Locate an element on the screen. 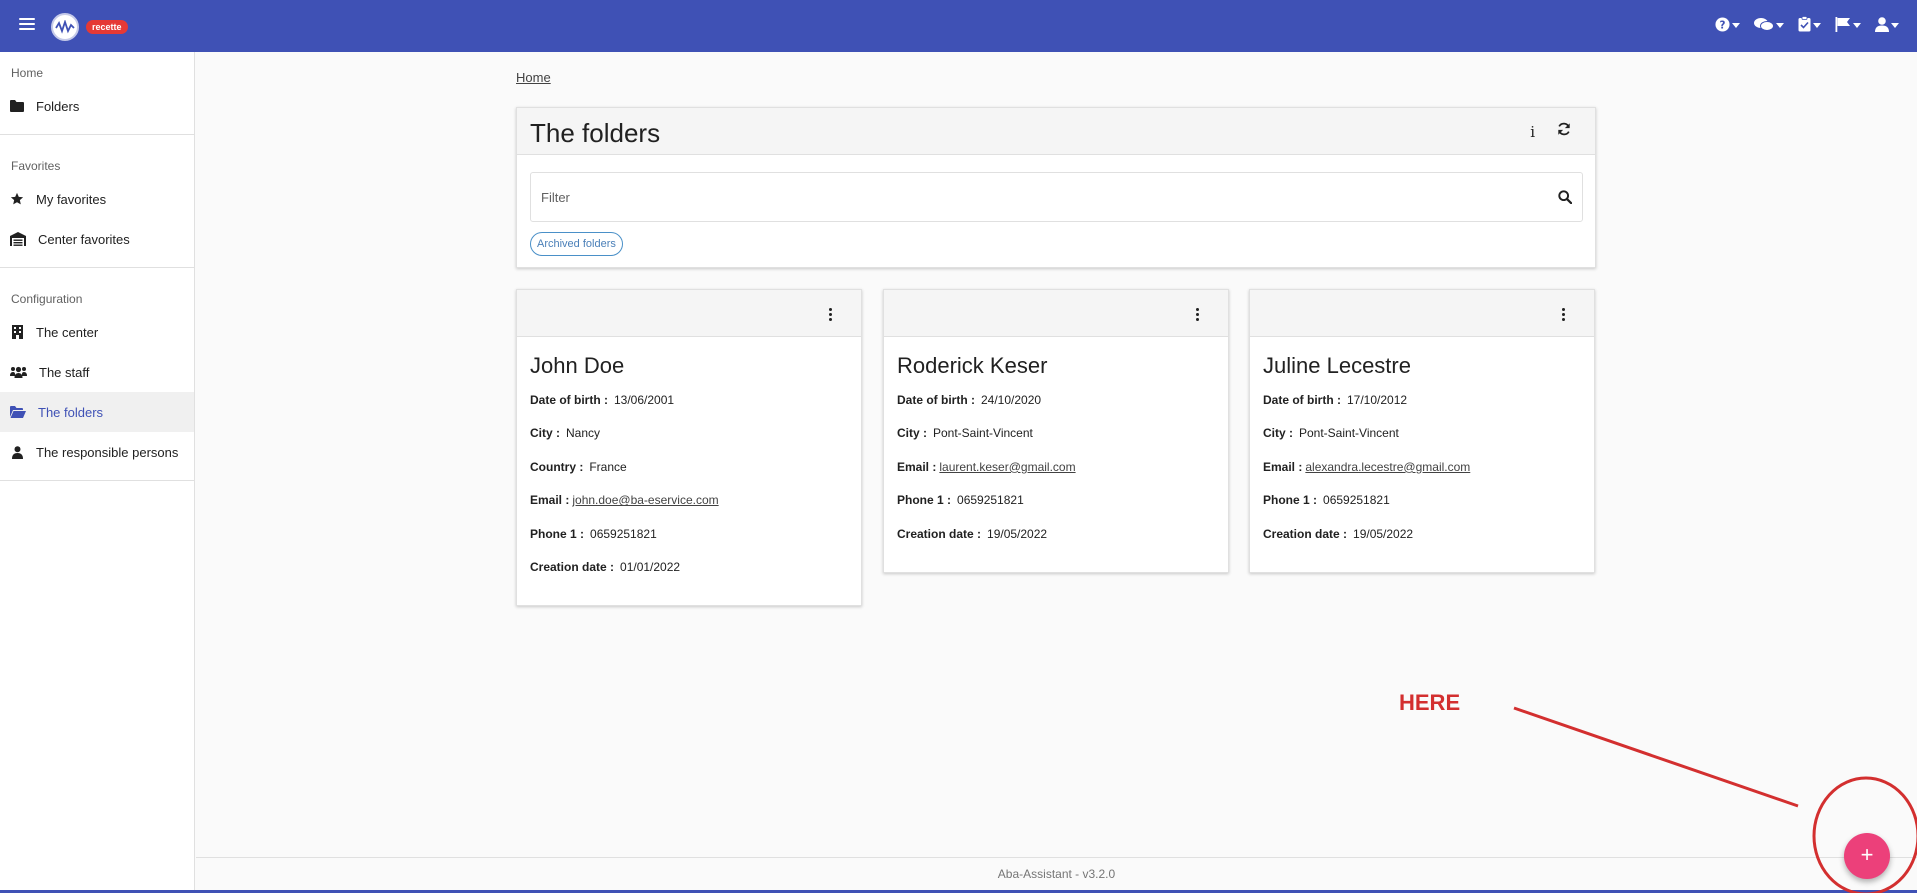  app-logo is located at coordinates (65, 27).